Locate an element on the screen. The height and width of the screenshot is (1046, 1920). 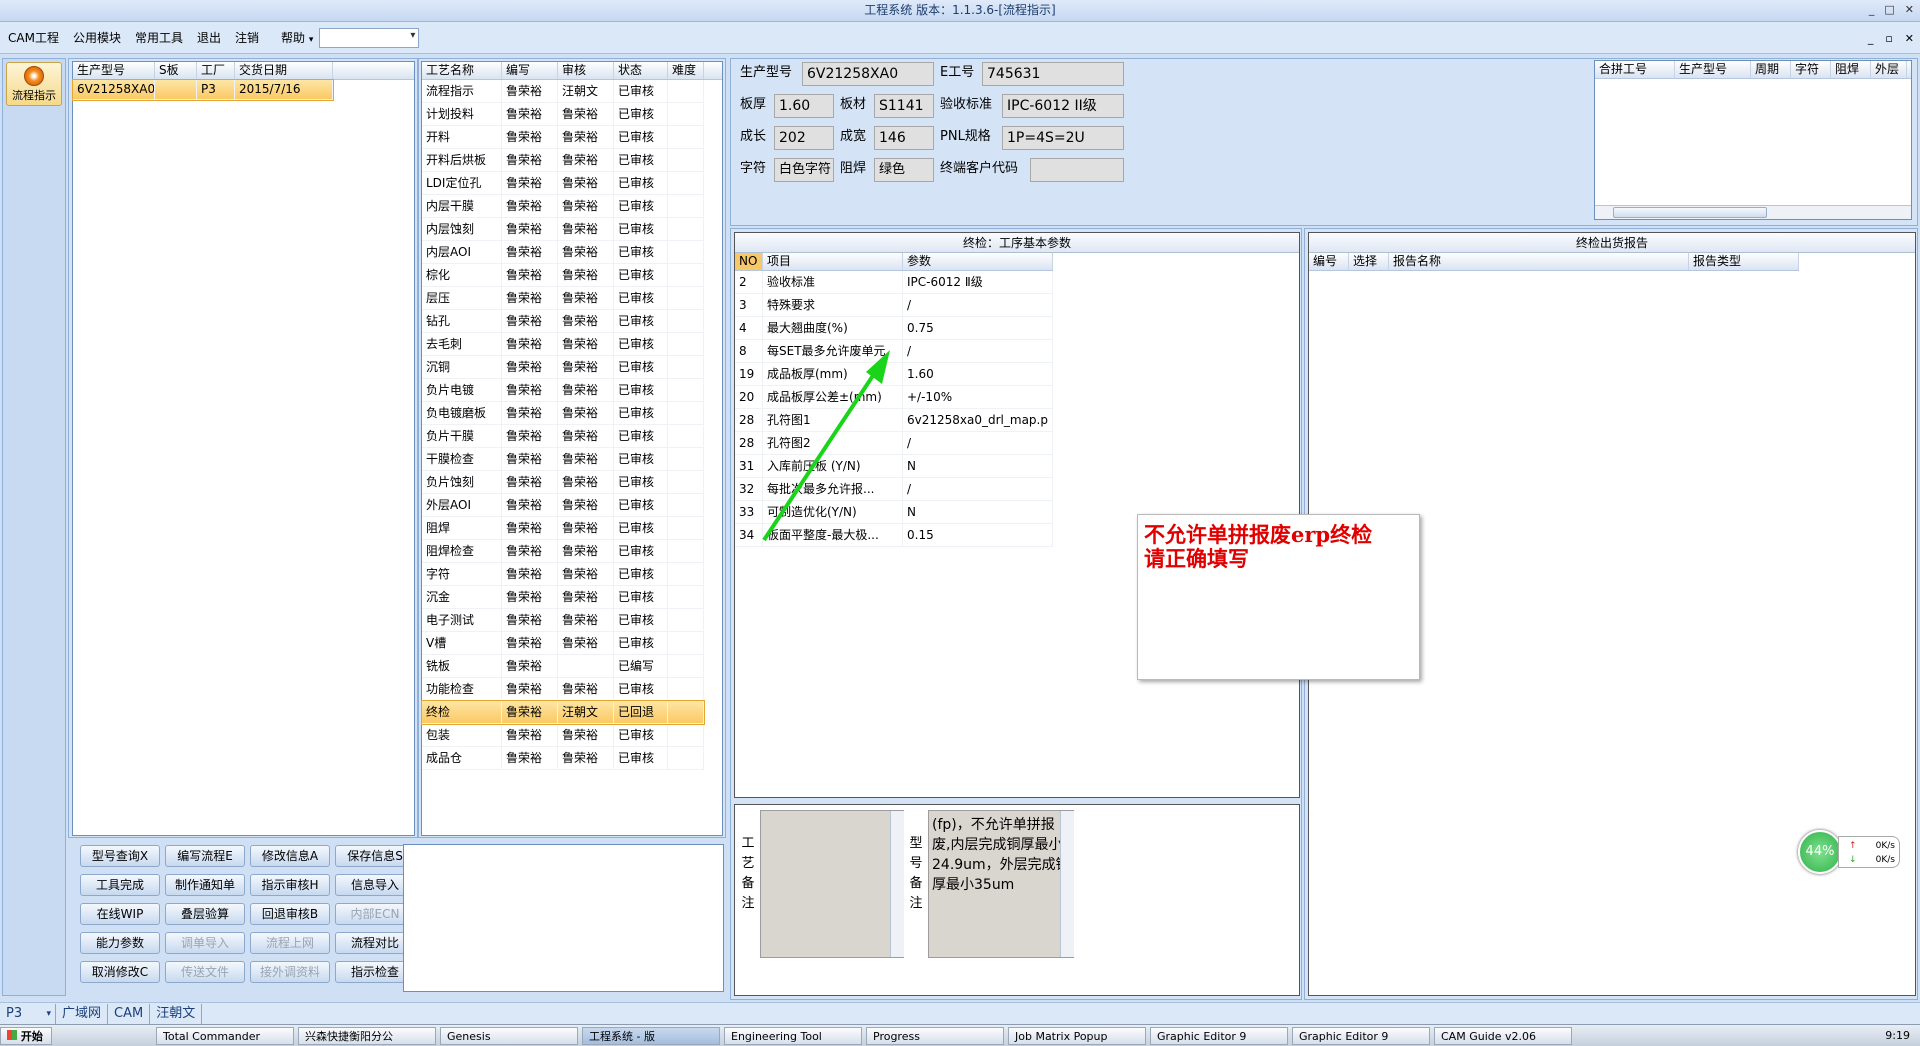
col-header: NO is located at coordinates (749, 261).